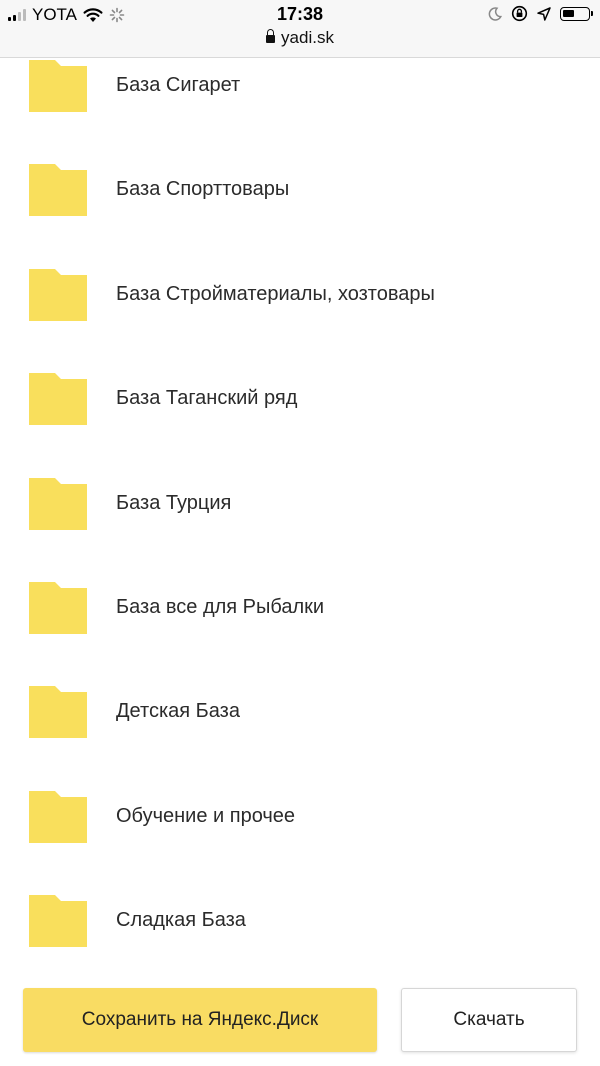 Image resolution: width=600 pixels, height=1066 pixels. Describe the element at coordinates (519, 13) in the screenshot. I see `rotation-lock-icon` at that location.